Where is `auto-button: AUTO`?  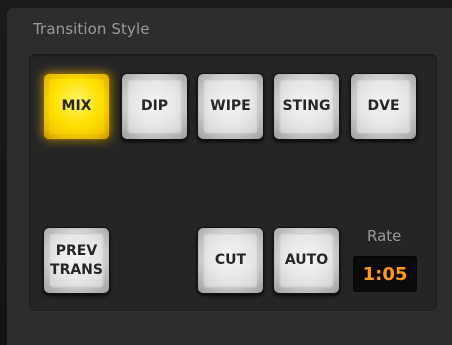 auto-button: AUTO is located at coordinates (306, 260).